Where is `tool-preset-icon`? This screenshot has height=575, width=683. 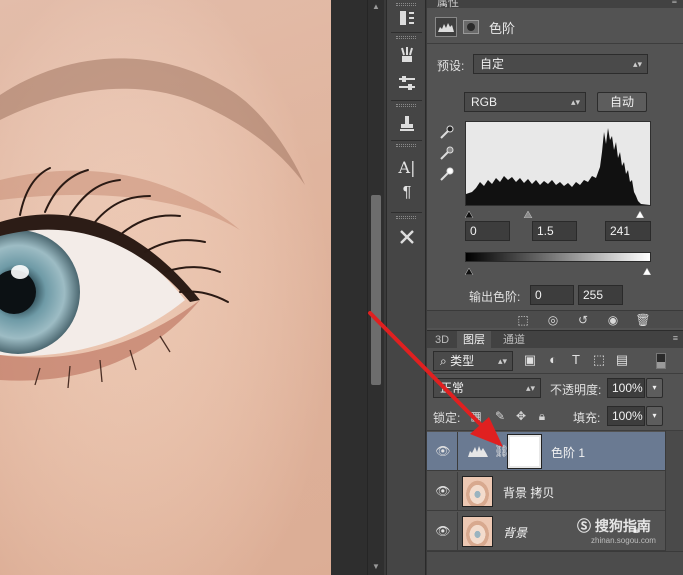 tool-preset-icon is located at coordinates (407, 237).